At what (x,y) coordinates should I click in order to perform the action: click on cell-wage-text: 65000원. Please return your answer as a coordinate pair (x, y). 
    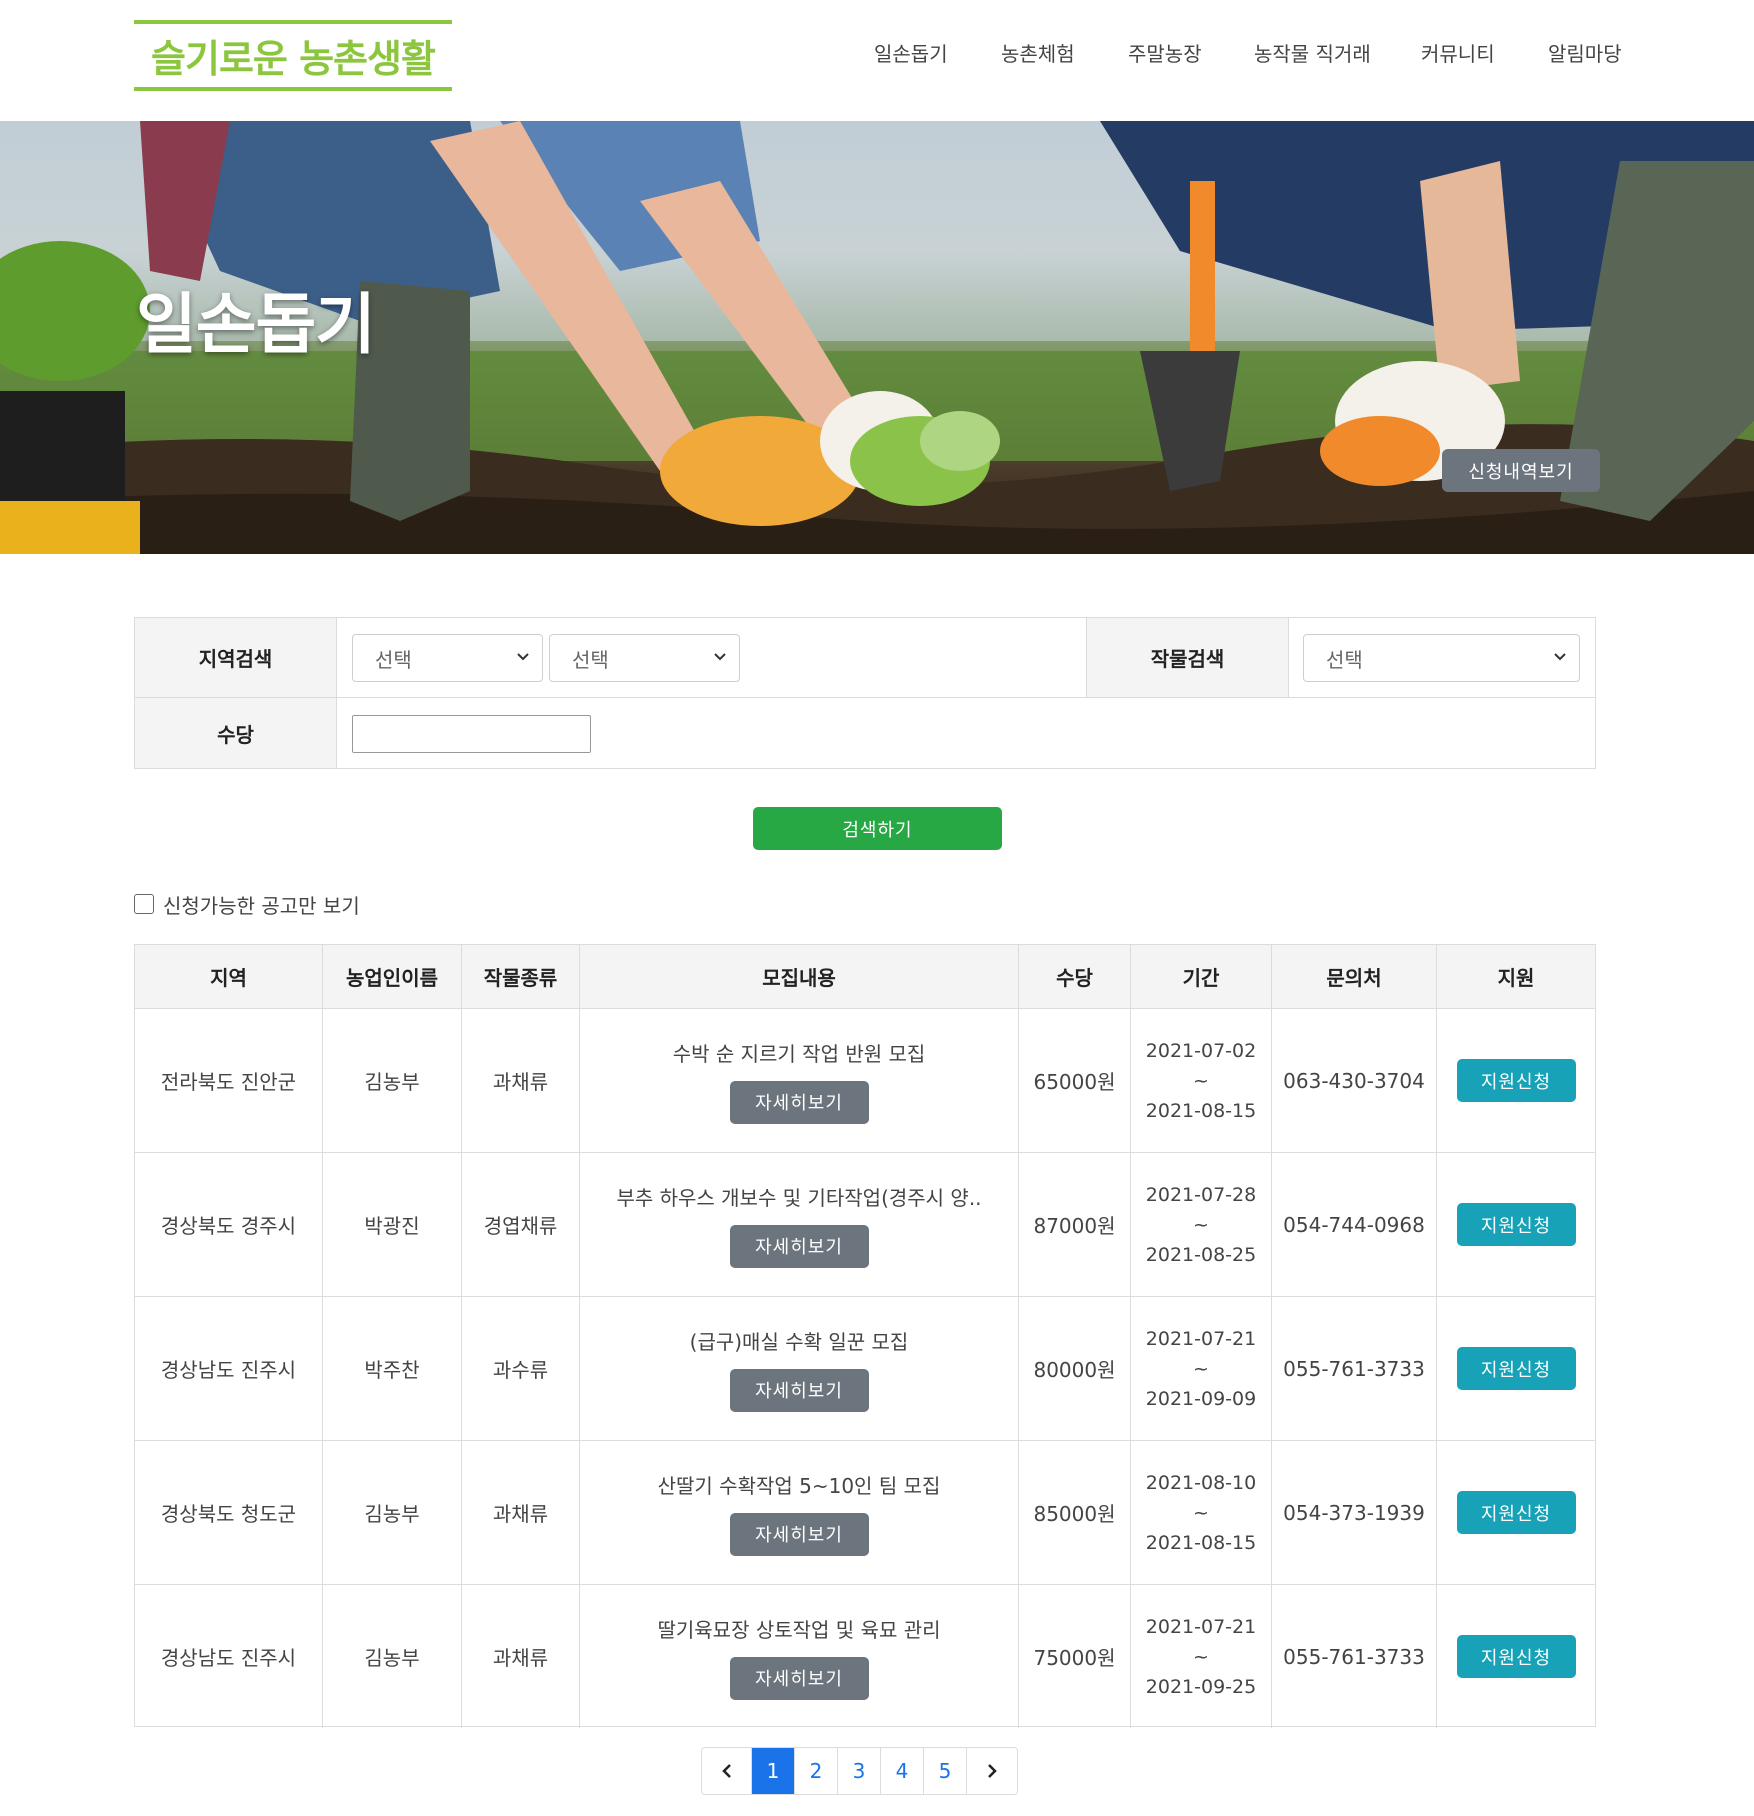
    Looking at the image, I should click on (1074, 1082).